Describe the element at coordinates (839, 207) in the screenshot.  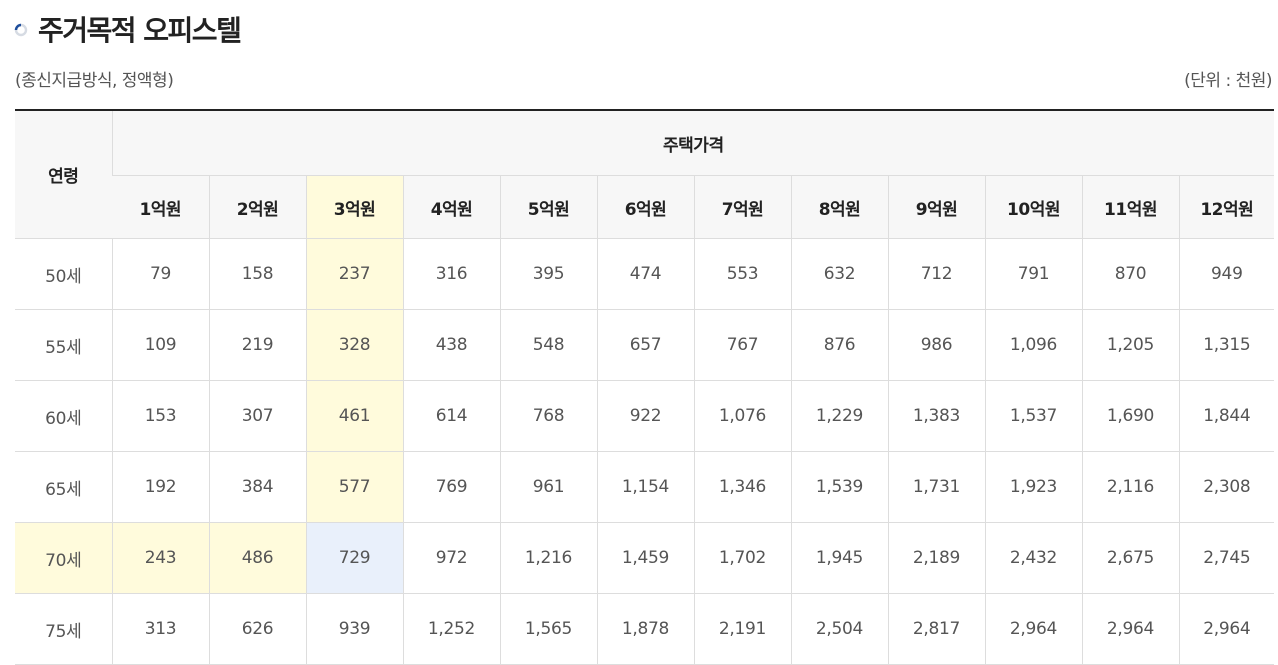
I see `price-column-header: 8억원` at that location.